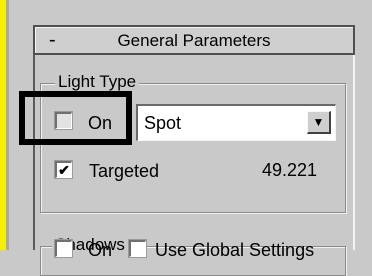 The height and width of the screenshot is (276, 372). Describe the element at coordinates (124, 171) in the screenshot. I see `targeted-label: Targeted` at that location.